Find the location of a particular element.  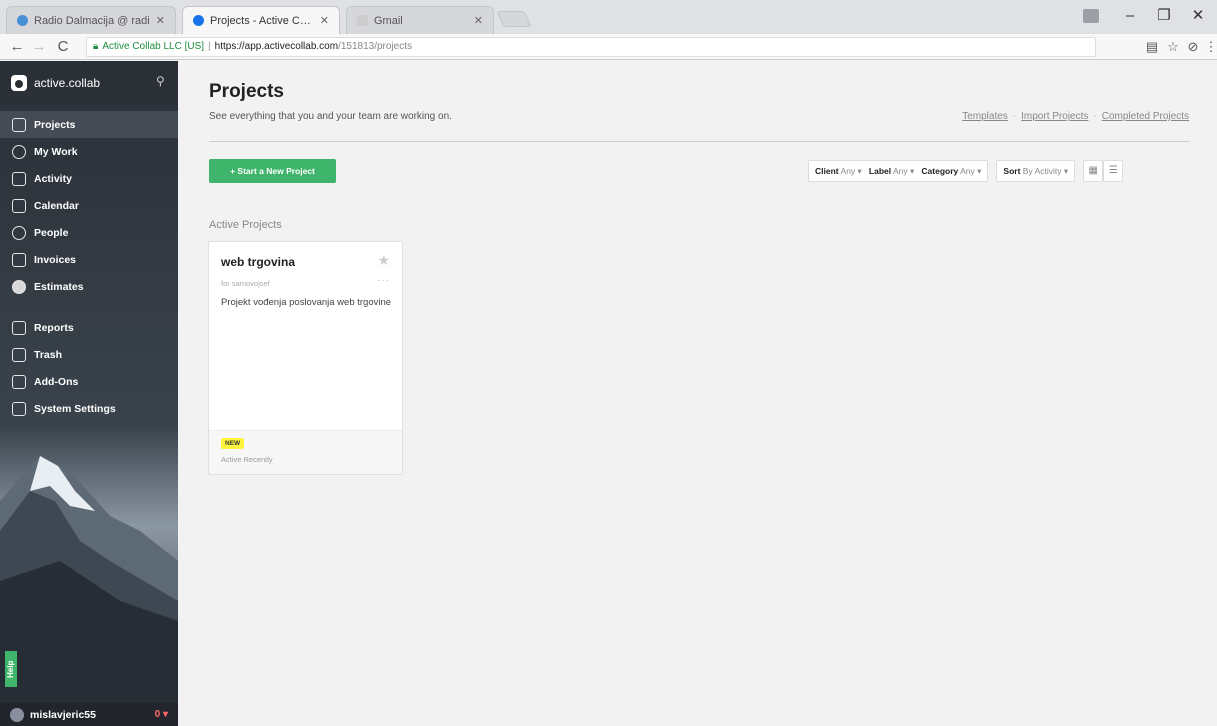

section-heading: Active Projects is located at coordinates (245, 225).